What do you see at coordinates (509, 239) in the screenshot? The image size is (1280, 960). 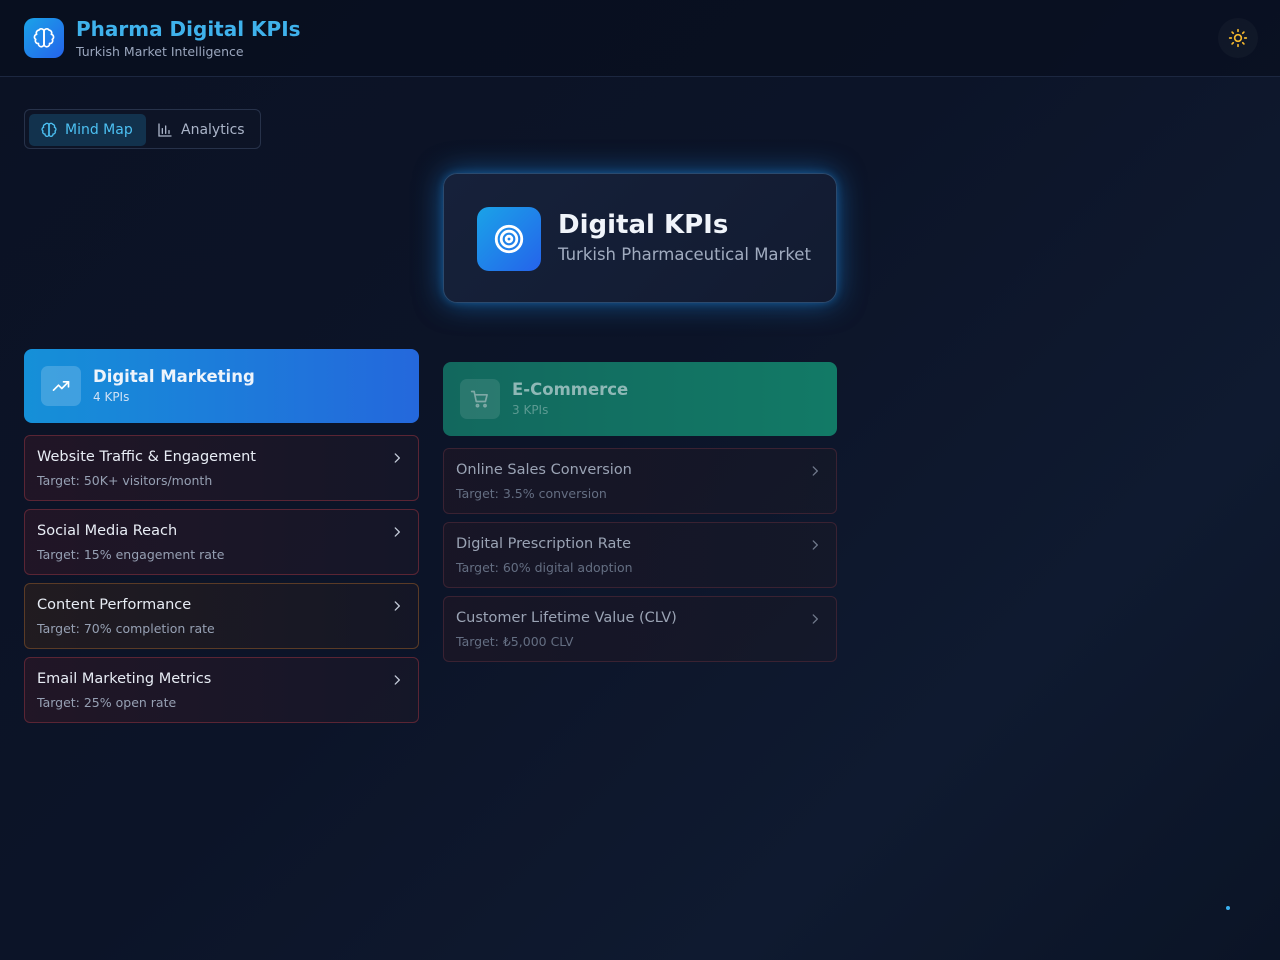 I see `target-icon` at bounding box center [509, 239].